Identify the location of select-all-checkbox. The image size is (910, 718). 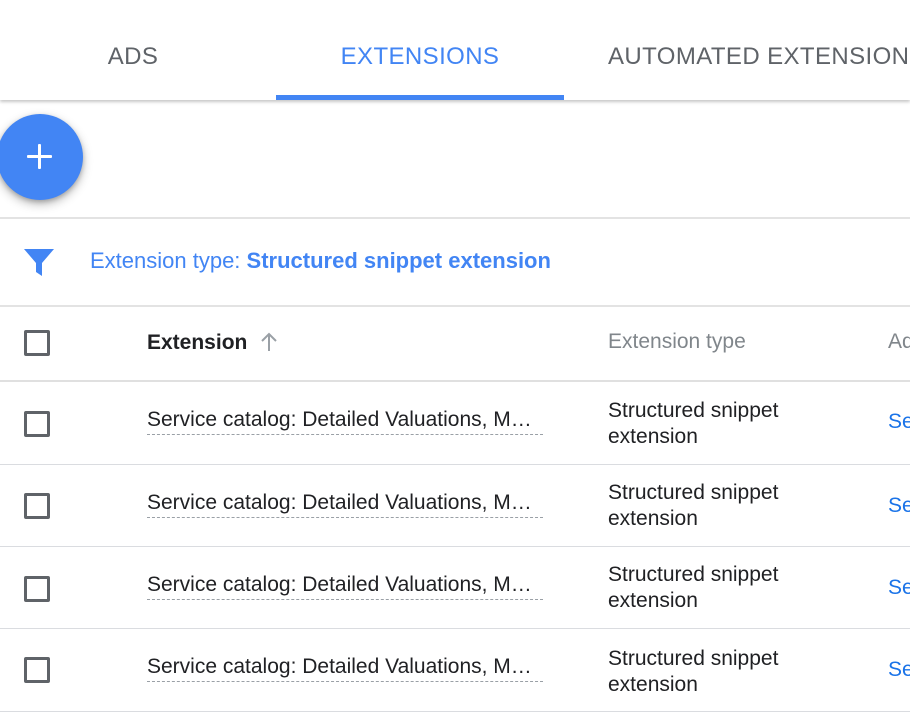
(37, 343).